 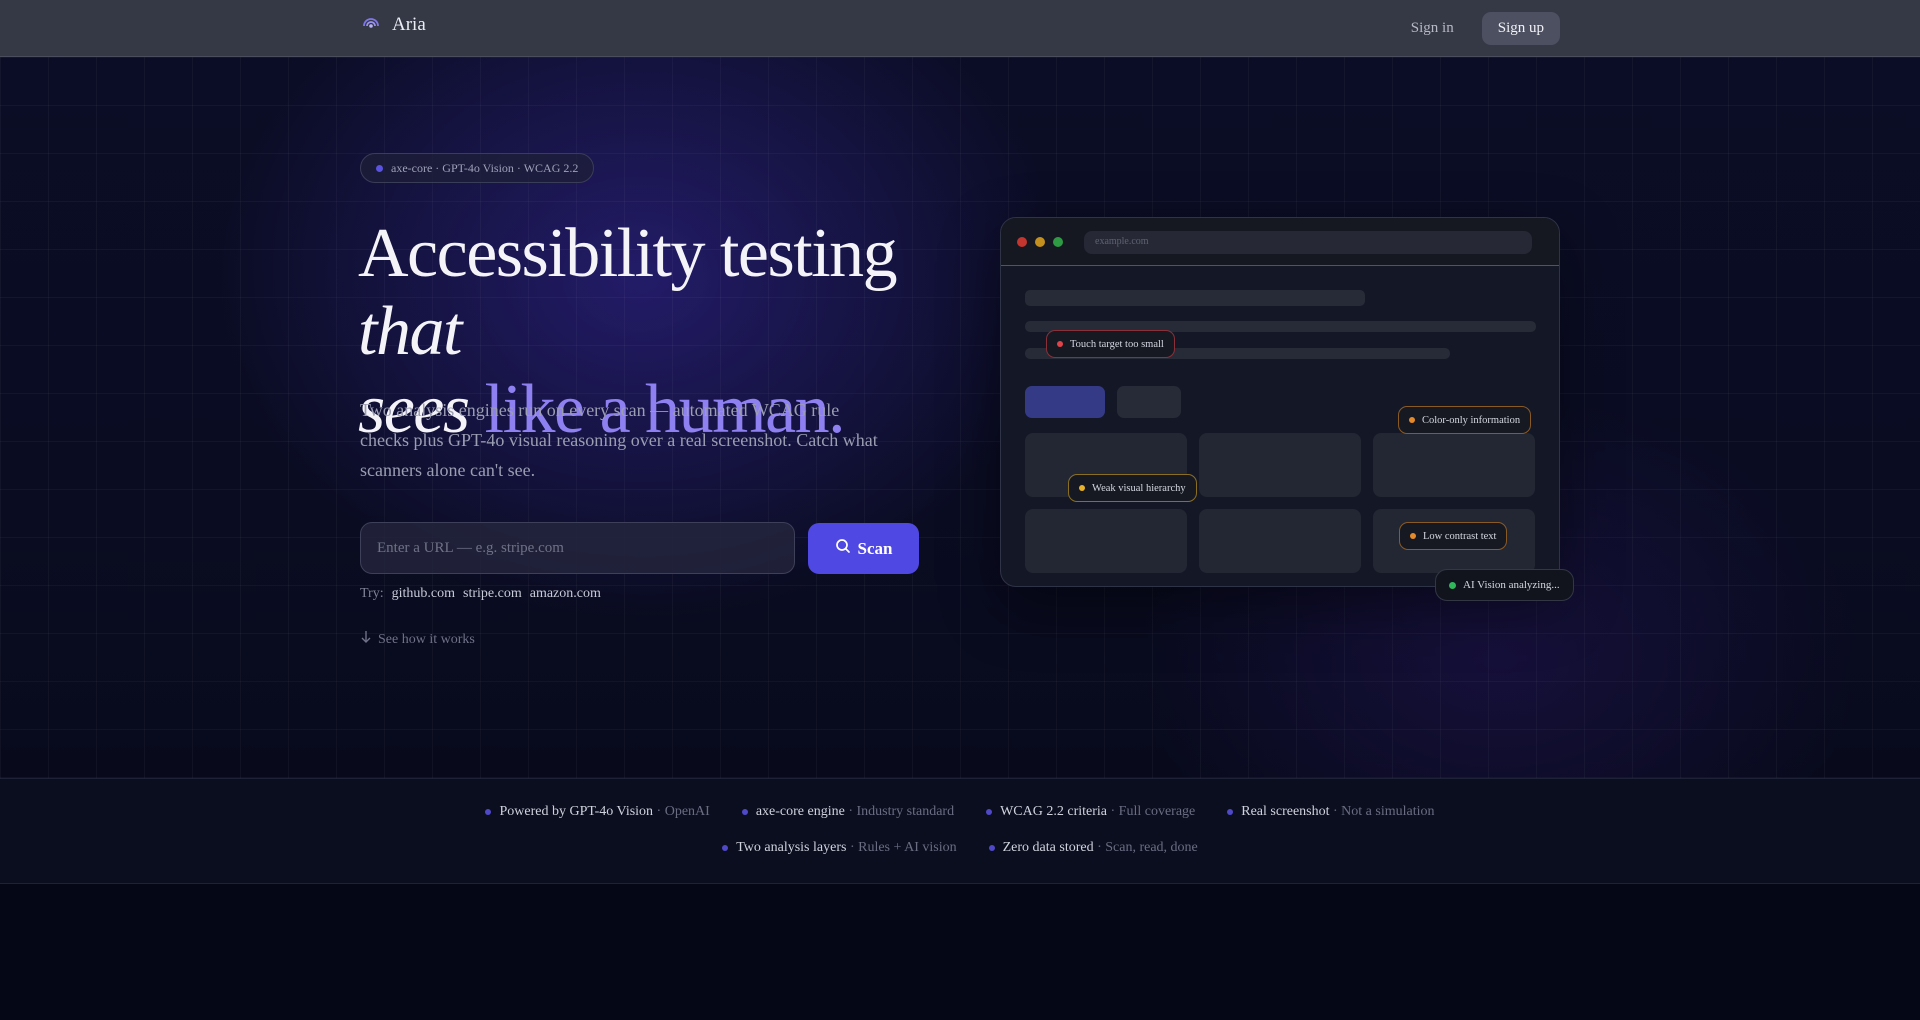 What do you see at coordinates (410, 331) in the screenshot?
I see `headline-italic-1: that` at bounding box center [410, 331].